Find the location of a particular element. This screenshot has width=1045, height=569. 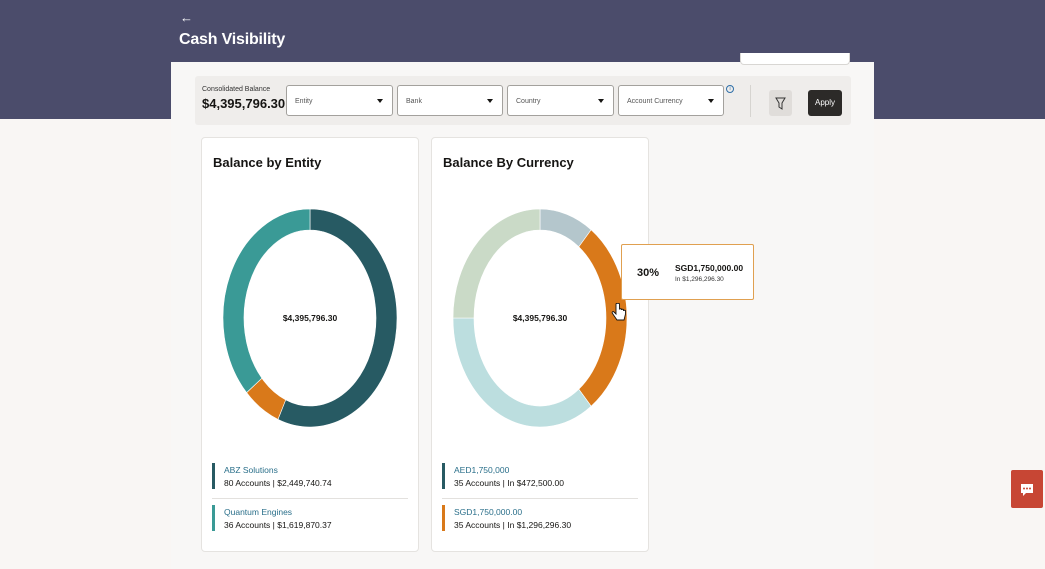

entity-select-label: Entity is located at coordinates (304, 101).